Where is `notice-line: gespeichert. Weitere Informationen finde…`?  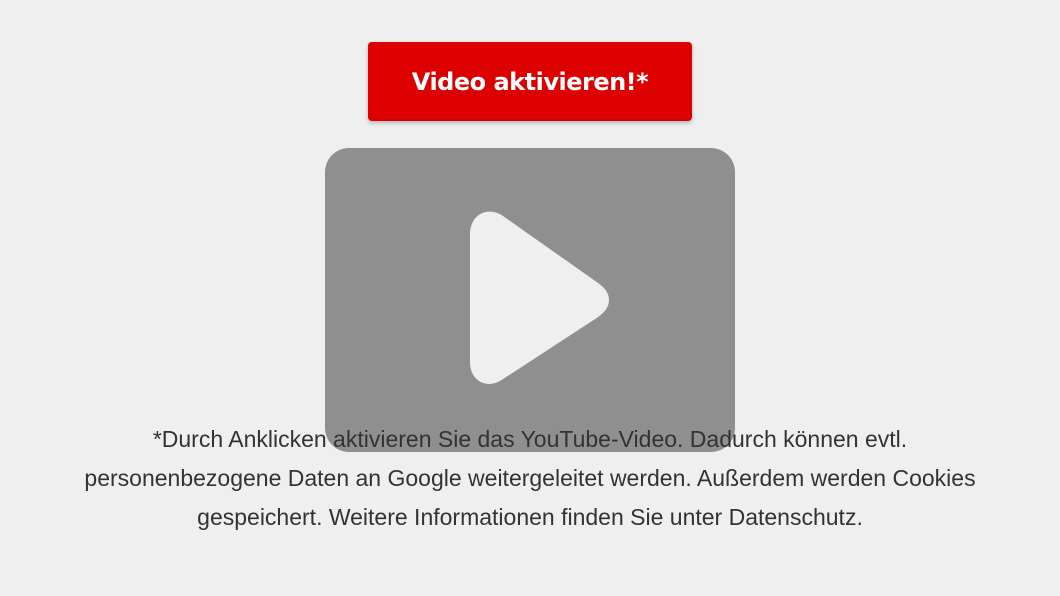 notice-line: gespeichert. Weitere Informationen finde… is located at coordinates (530, 517).